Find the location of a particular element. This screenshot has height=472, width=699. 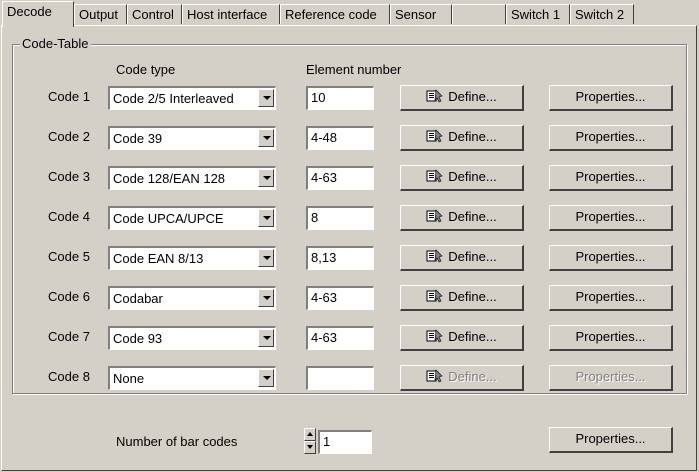

element-number-input: 8,13 is located at coordinates (340, 258).